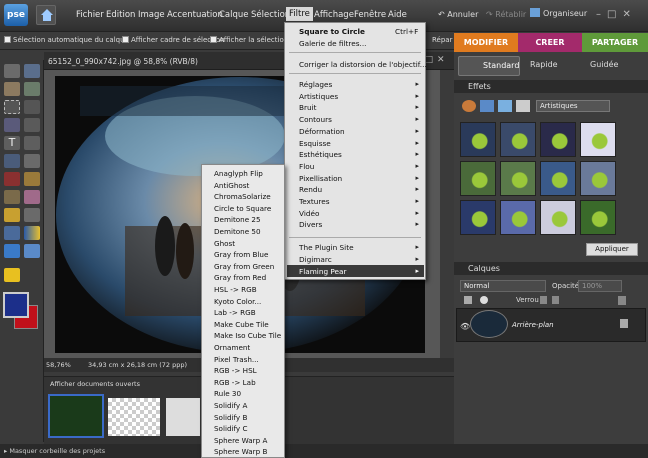 This screenshot has height=458, width=648. What do you see at coordinates (151, 15) in the screenshot?
I see `menu-image: Image` at bounding box center [151, 15].